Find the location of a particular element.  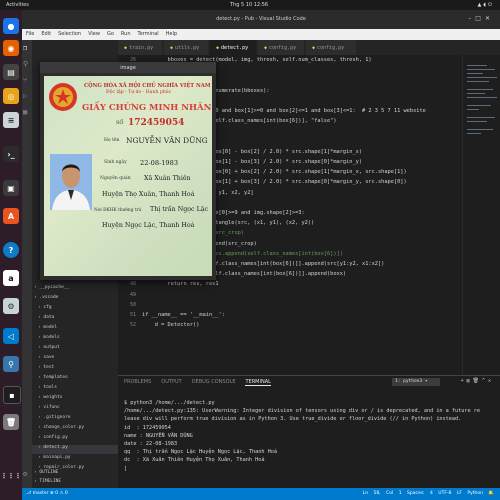

status-left: ⎇ master ⊗ 0 ⚠ 0 is located at coordinates (47, 493).